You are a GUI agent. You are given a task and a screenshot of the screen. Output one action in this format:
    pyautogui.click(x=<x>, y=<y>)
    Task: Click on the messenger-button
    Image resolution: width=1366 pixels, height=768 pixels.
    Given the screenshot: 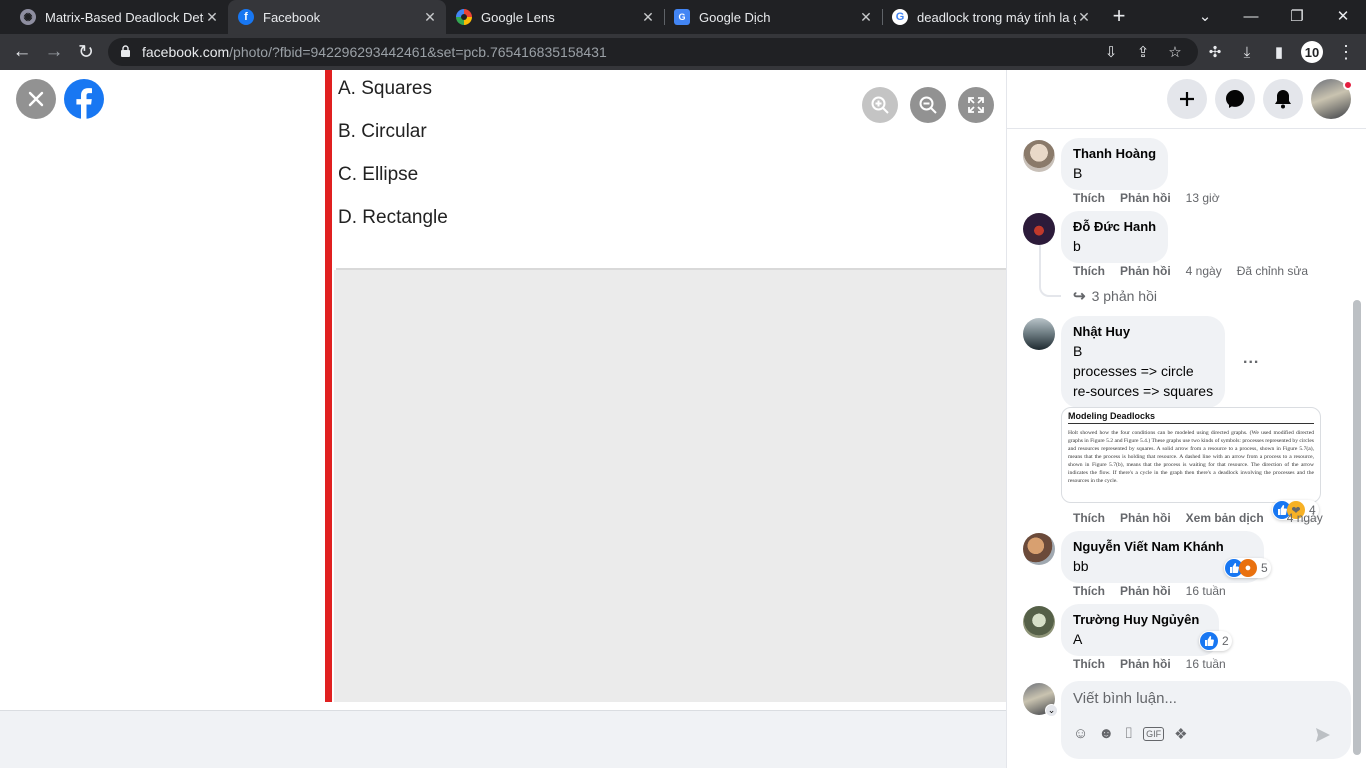 What is the action you would take?
    pyautogui.click(x=1235, y=99)
    